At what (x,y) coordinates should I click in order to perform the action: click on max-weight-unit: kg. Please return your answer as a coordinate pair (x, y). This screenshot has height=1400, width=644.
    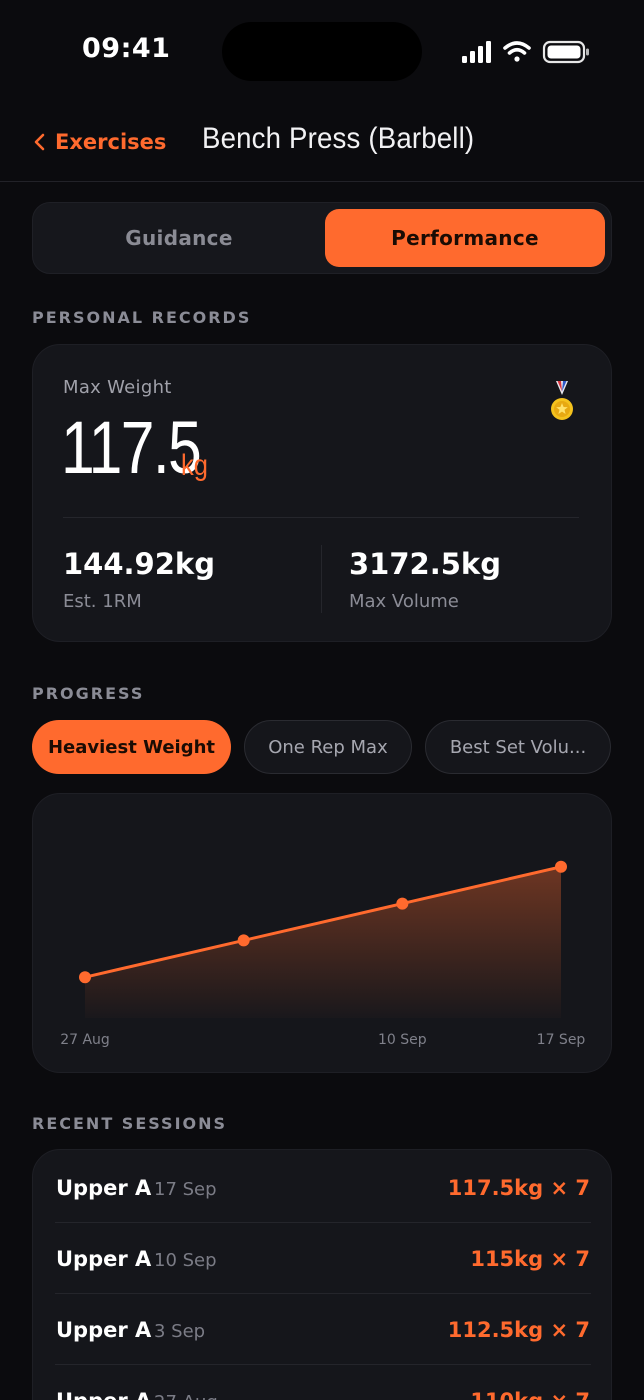
    Looking at the image, I should click on (194, 465).